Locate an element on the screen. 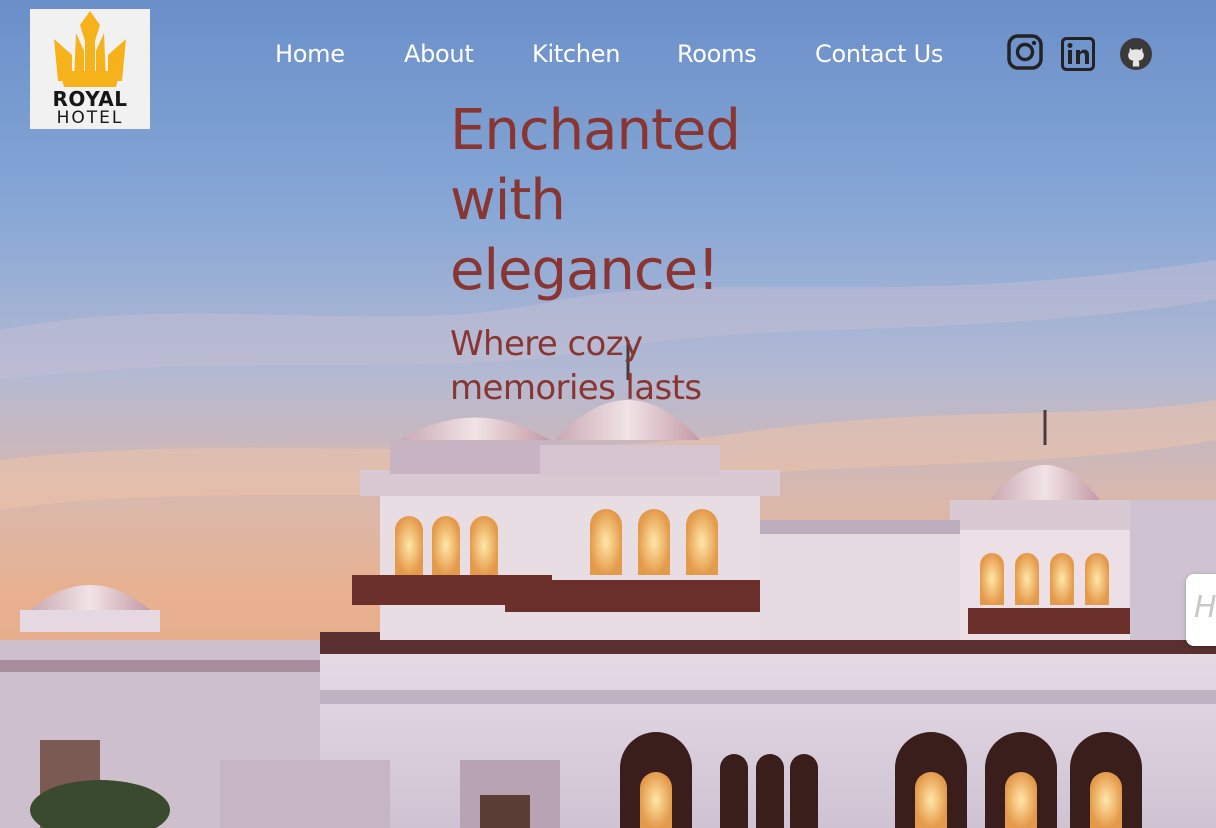 The image size is (1216, 828). logo-subtitle: HOTEL is located at coordinates (90, 118).